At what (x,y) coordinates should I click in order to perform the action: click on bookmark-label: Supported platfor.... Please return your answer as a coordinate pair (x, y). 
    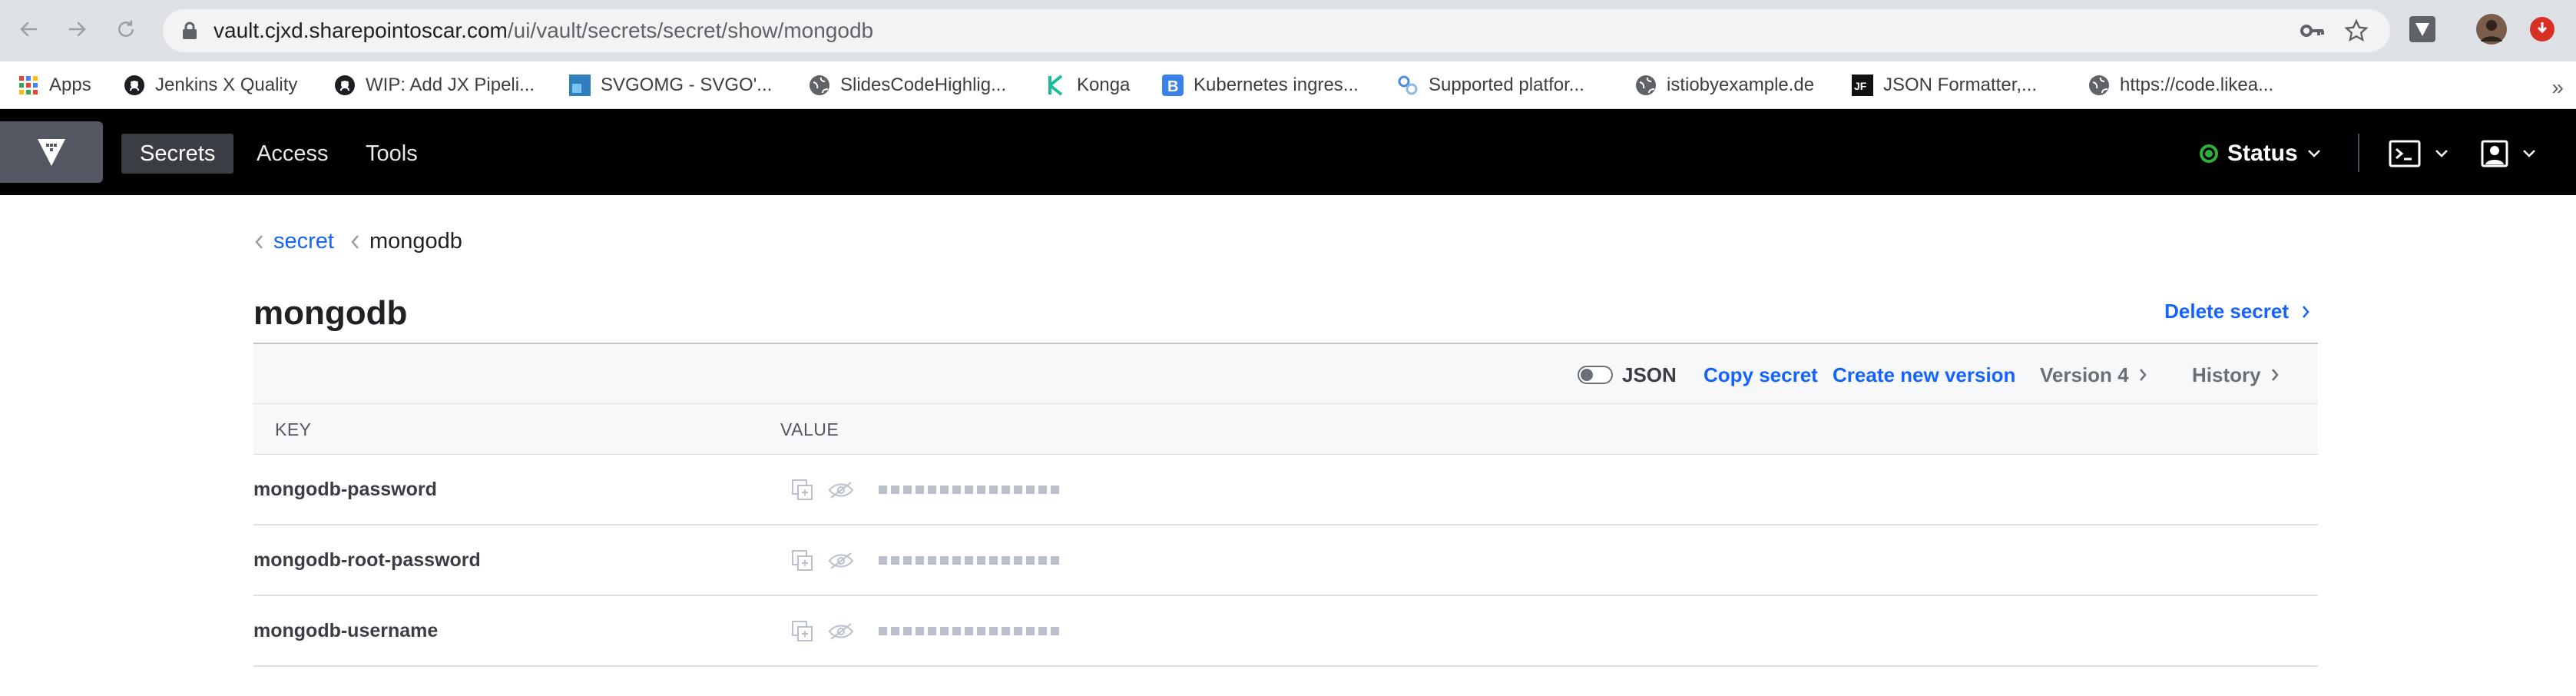
    Looking at the image, I should click on (1506, 85).